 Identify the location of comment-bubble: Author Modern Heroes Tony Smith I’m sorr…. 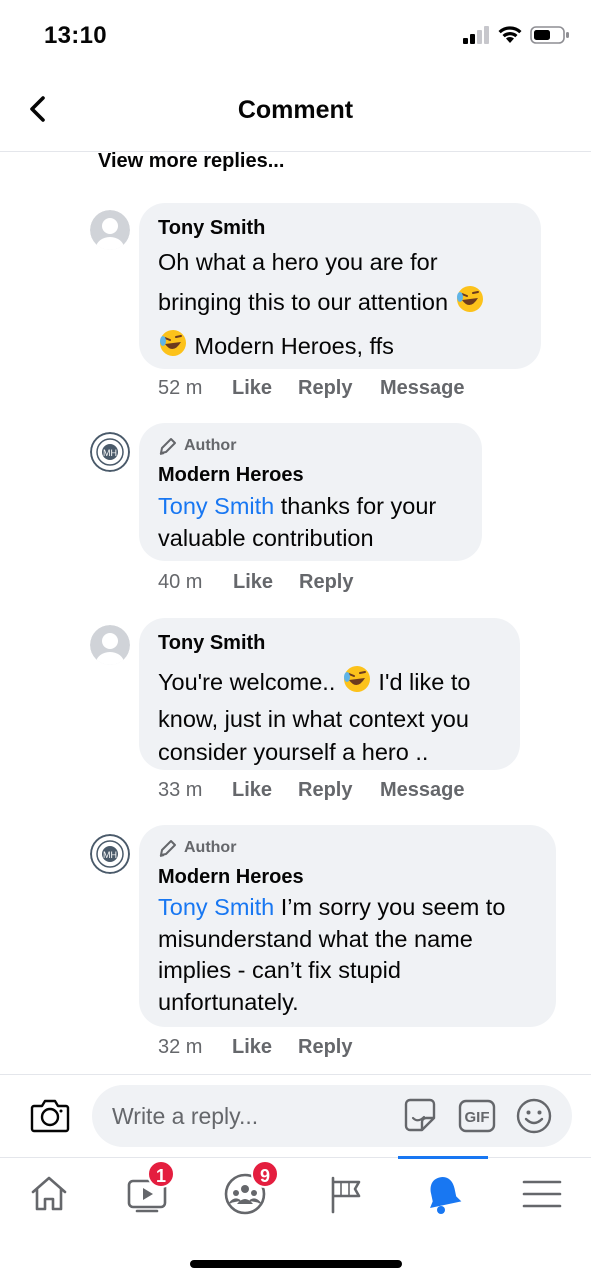
(347, 926).